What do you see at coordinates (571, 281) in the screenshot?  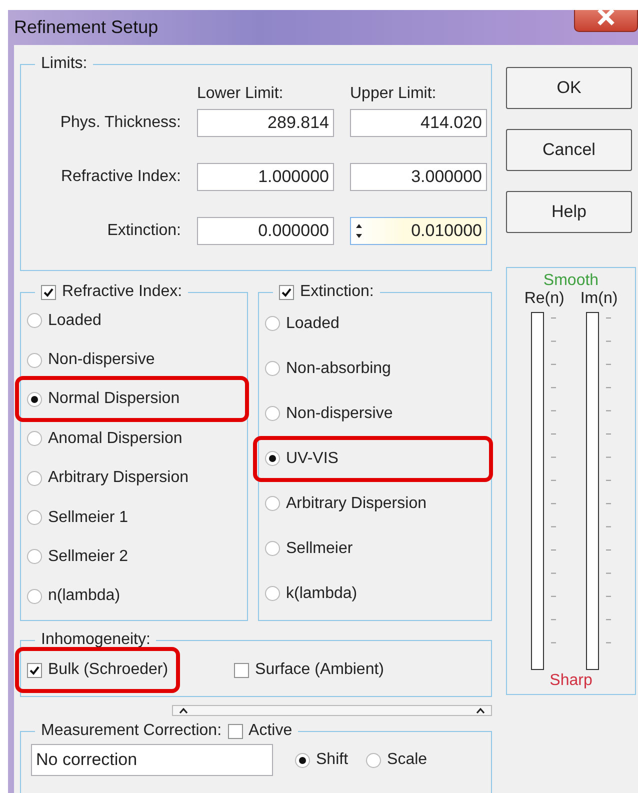 I see `scale-label: Smooth` at bounding box center [571, 281].